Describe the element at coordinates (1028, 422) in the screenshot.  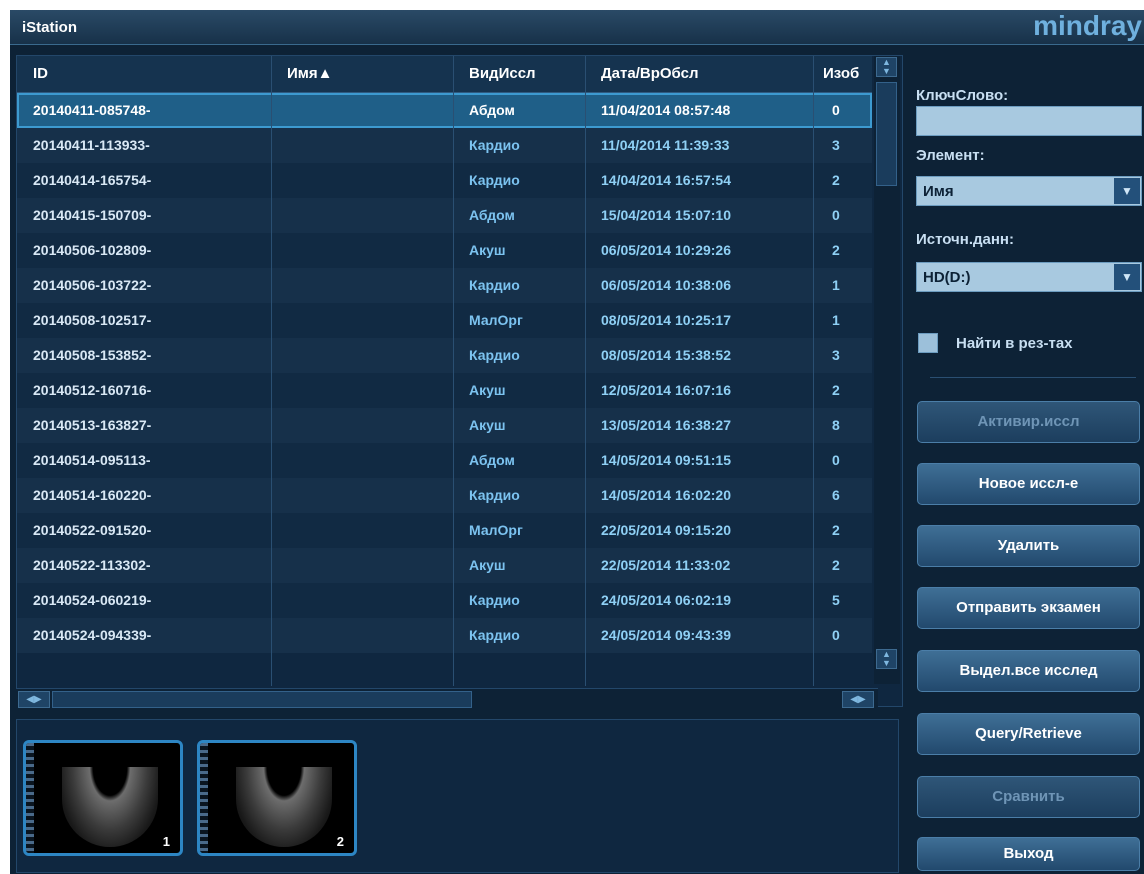
I see `activate-exam-button: Активир.иссл` at that location.